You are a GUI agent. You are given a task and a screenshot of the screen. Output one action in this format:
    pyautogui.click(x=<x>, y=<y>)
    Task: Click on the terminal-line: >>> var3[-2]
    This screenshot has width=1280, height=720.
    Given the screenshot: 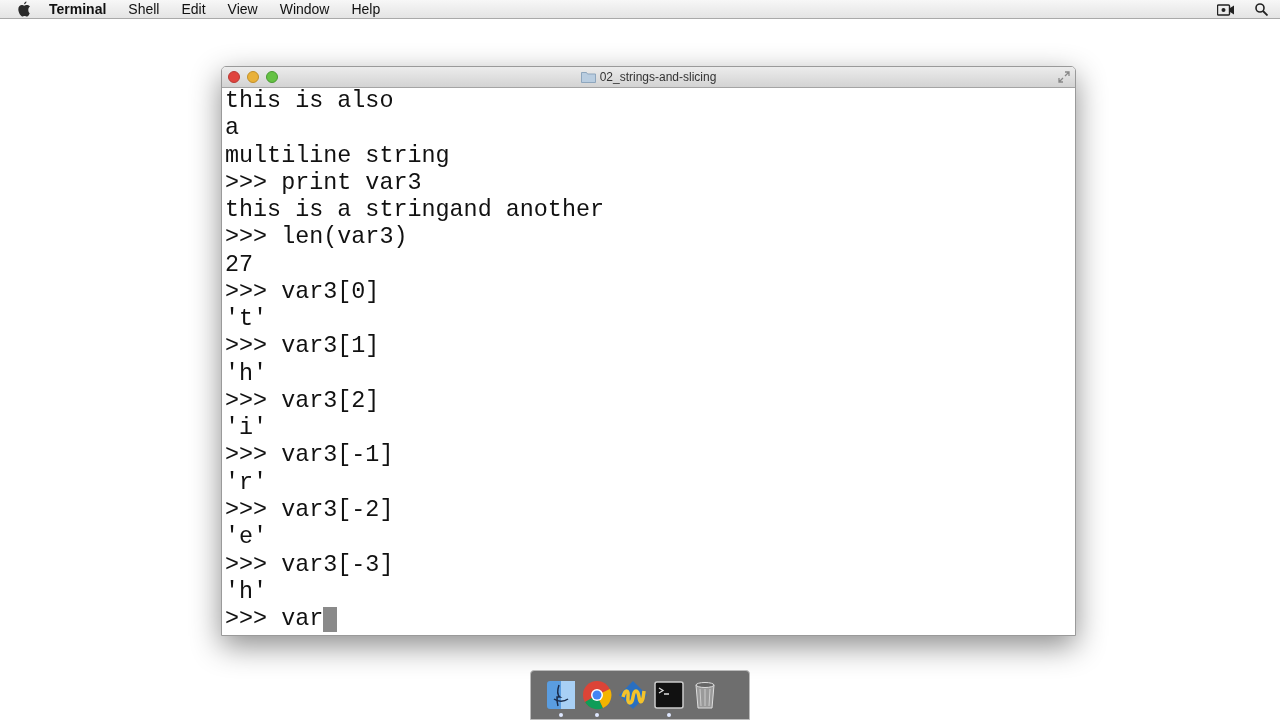 What is the action you would take?
    pyautogui.click(x=309, y=510)
    